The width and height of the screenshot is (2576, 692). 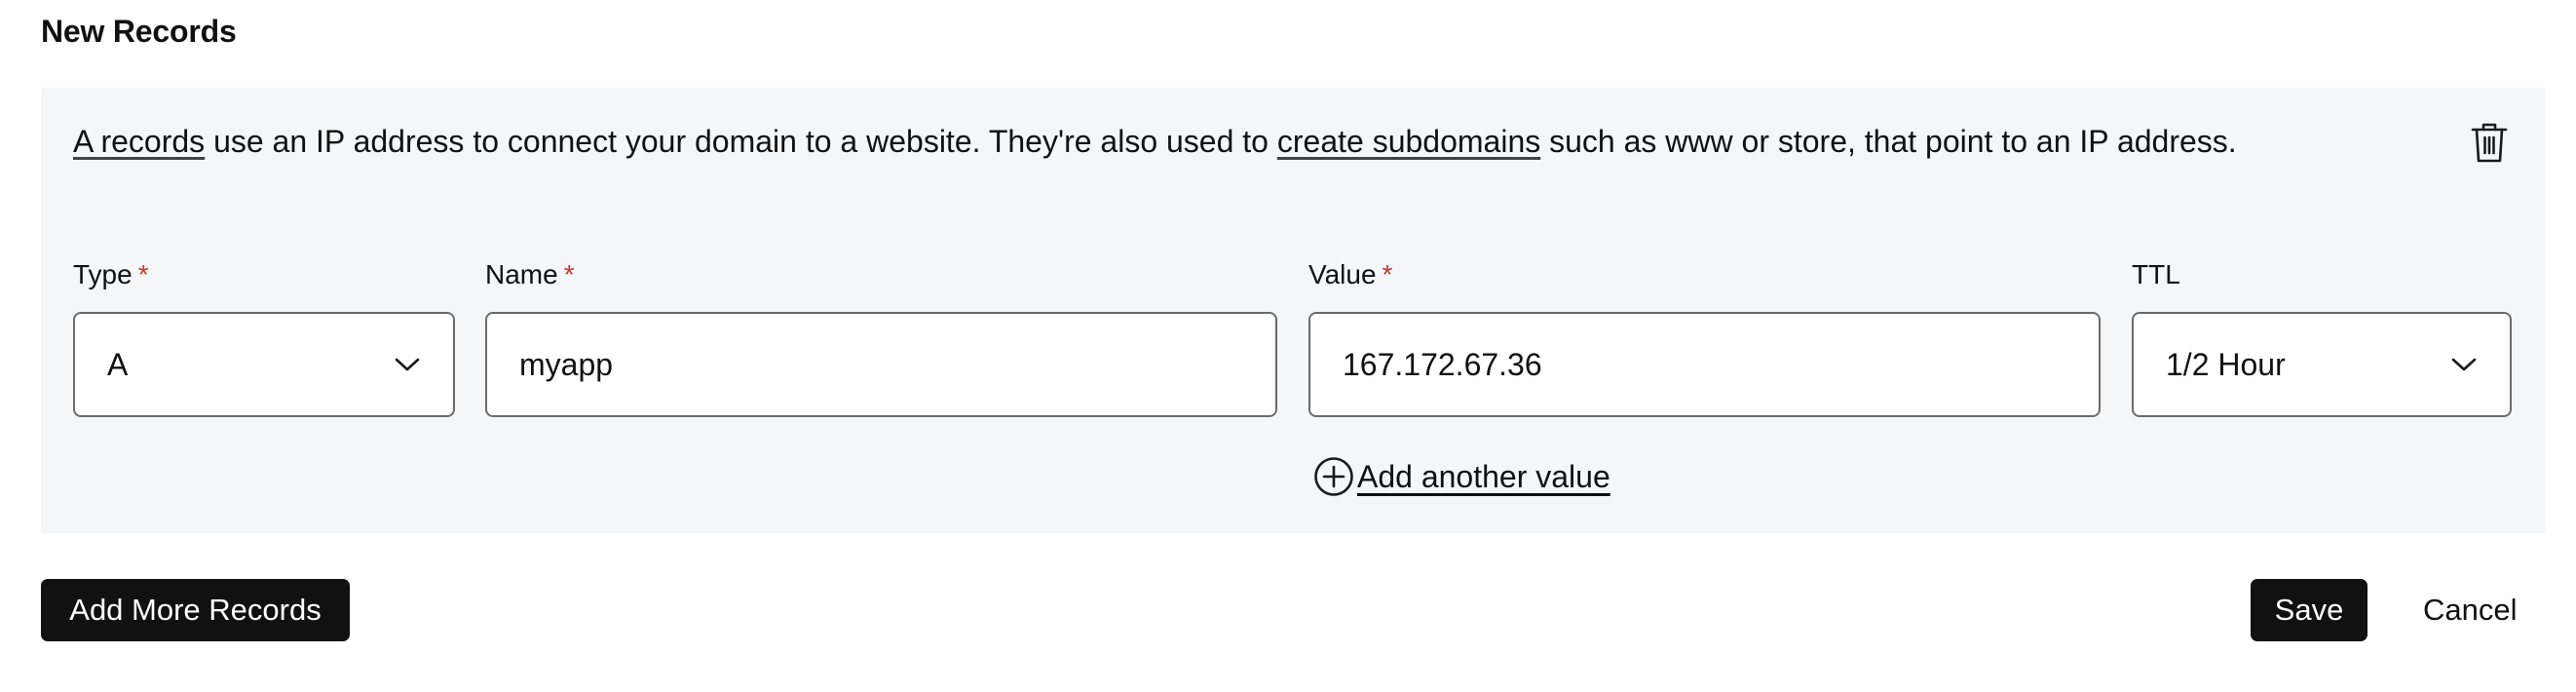 I want to click on ttl-select: 1/2 Hour, so click(x=2322, y=364).